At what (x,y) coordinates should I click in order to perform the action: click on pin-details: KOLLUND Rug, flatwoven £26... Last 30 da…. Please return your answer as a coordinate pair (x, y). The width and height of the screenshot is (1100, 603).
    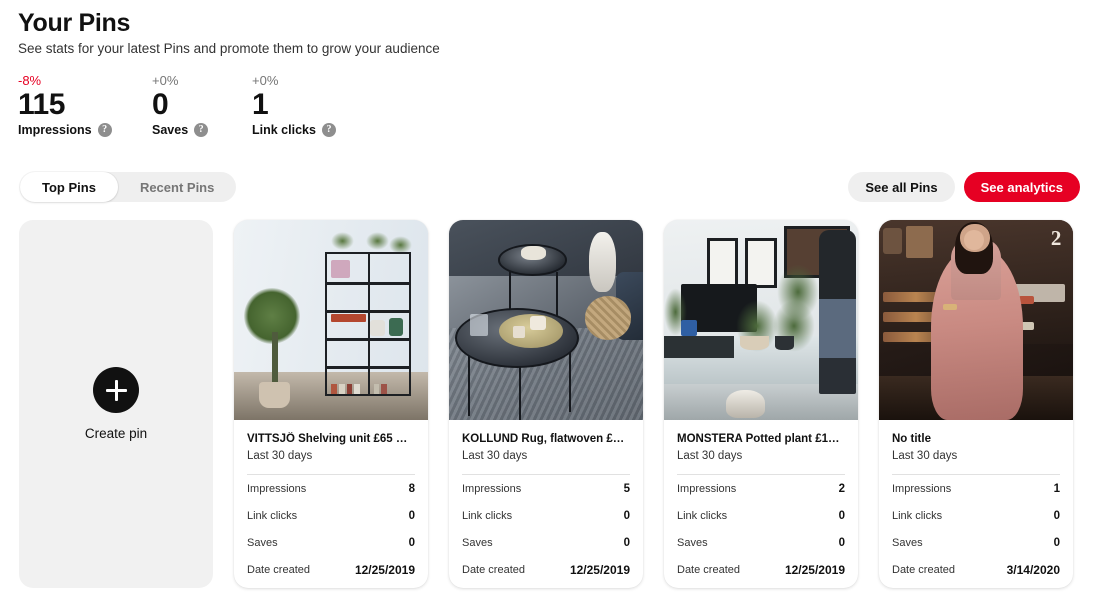
    Looking at the image, I should click on (546, 504).